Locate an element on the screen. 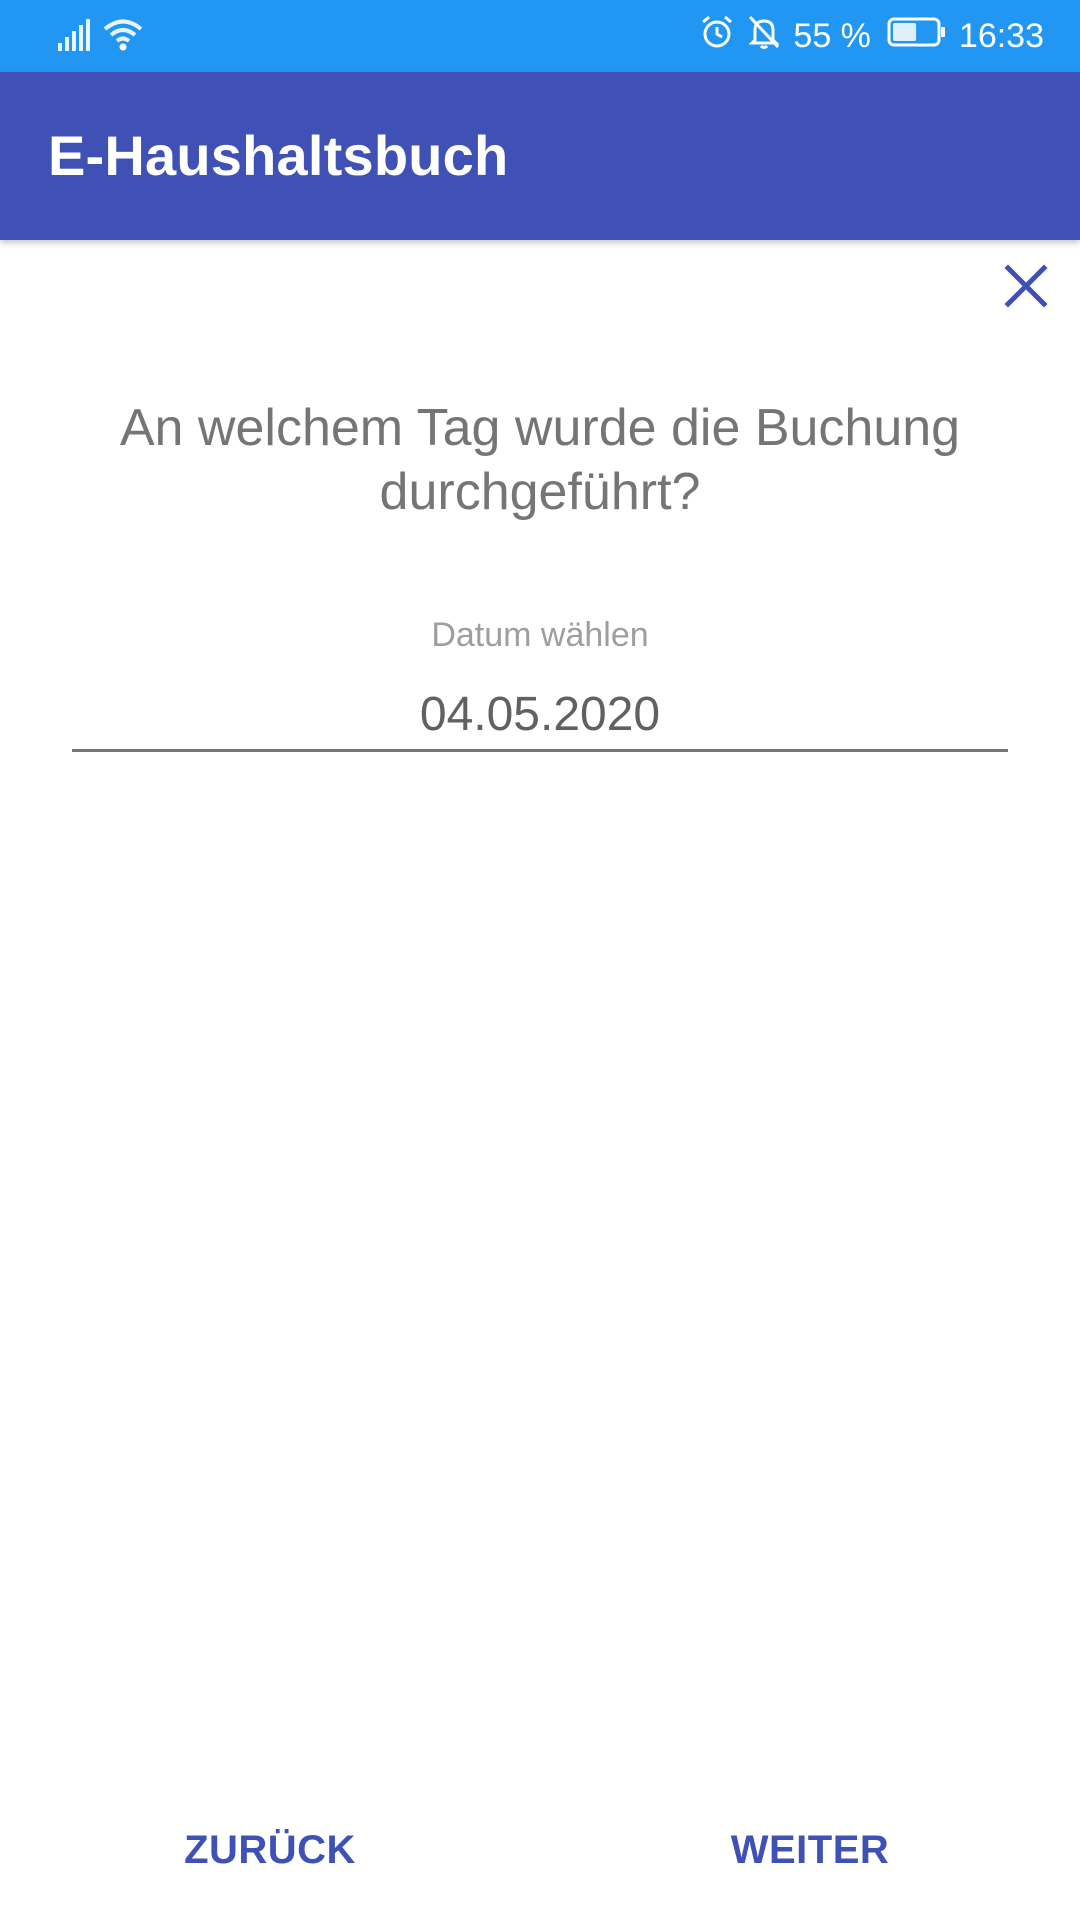 The width and height of the screenshot is (1080, 1920). close-button is located at coordinates (1026, 288).